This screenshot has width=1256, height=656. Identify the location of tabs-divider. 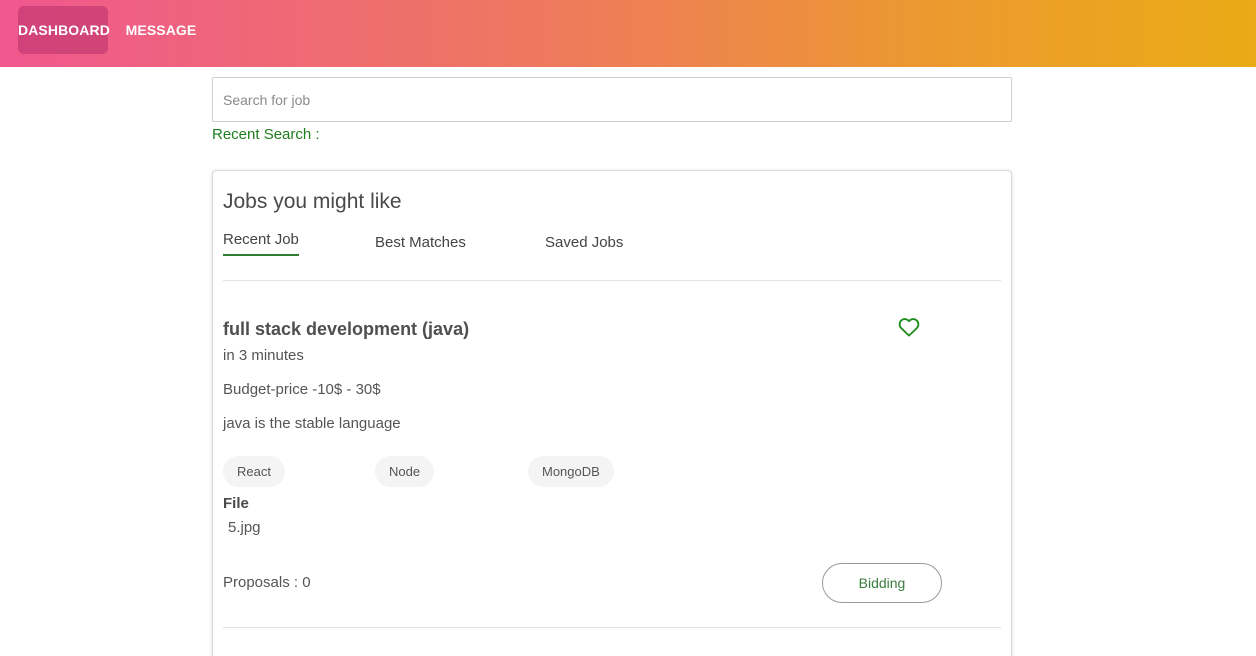
(612, 280).